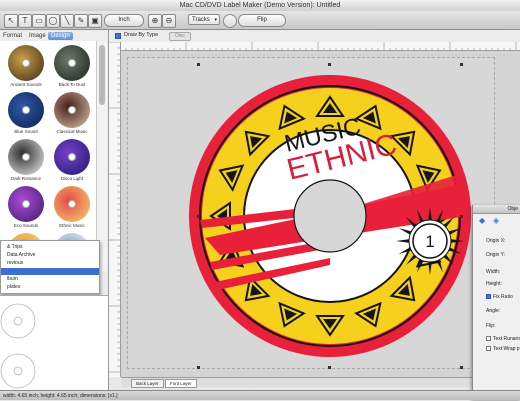 The width and height of the screenshot is (520, 401). What do you see at coordinates (488, 296) in the screenshot?
I see `fix-ratio-checkbox` at bounding box center [488, 296].